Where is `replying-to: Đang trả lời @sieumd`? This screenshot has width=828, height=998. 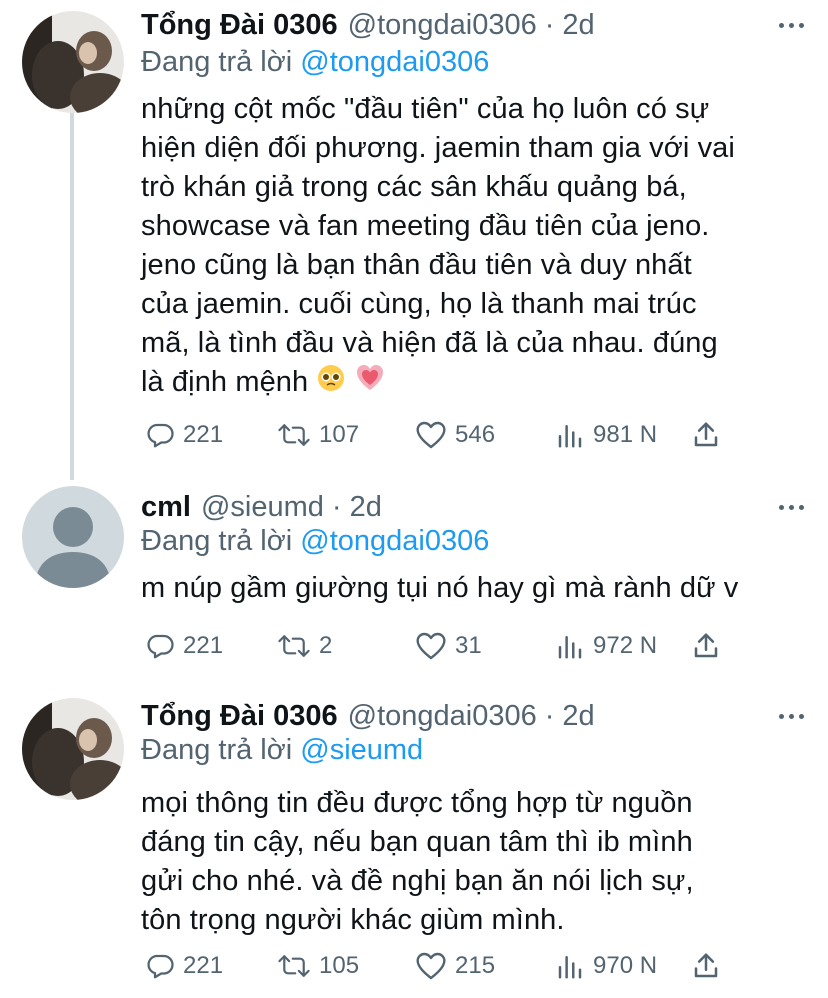 replying-to: Đang trả lời @sieumd is located at coordinates (282, 750).